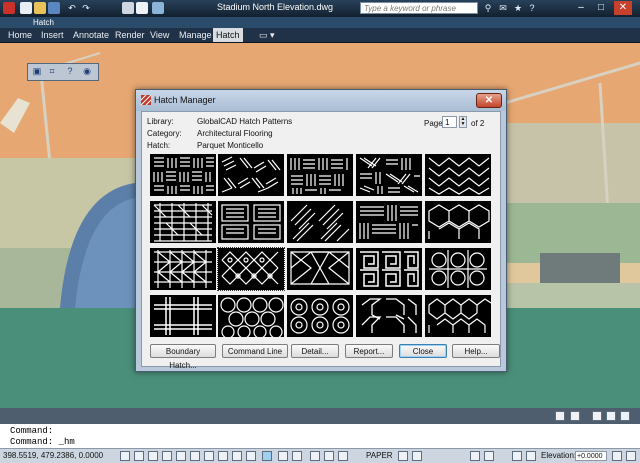 The width and height of the screenshot is (640, 463). I want to click on model-icon, so click(267, 456).